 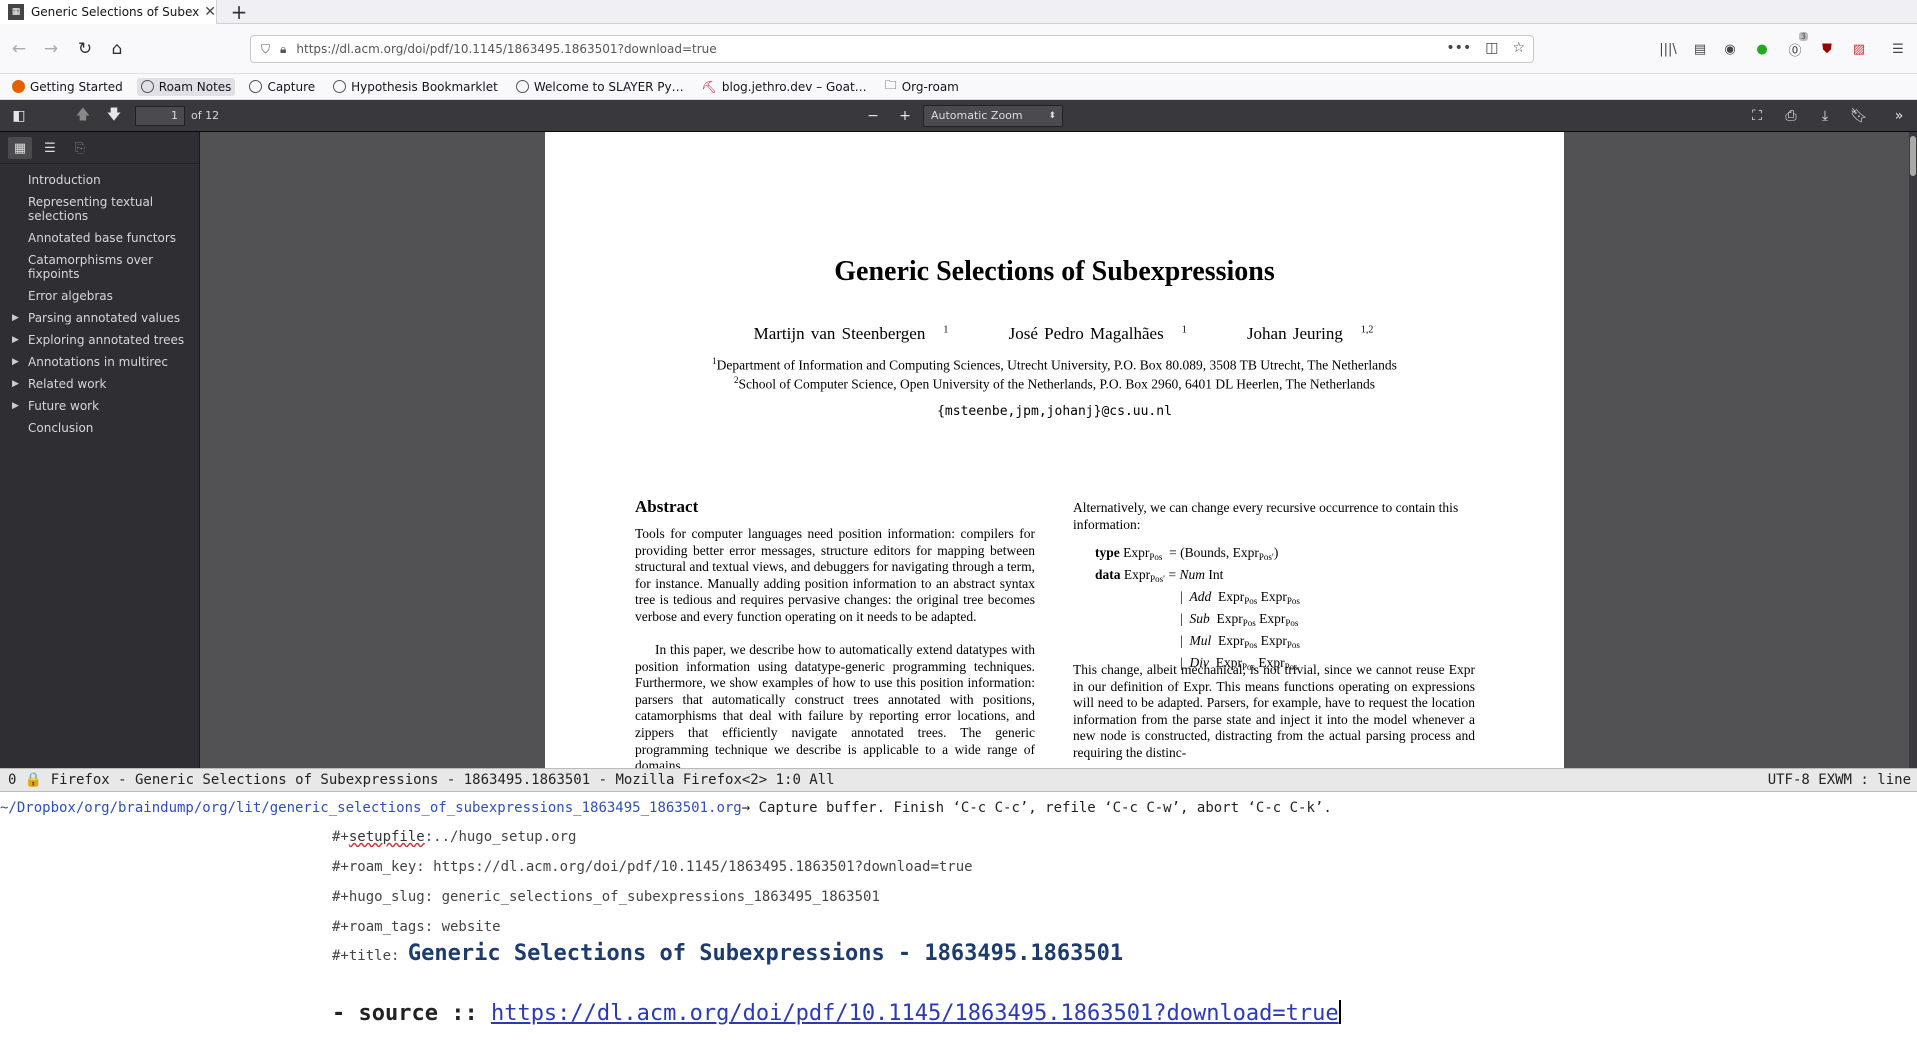 I want to click on outline-item: ▶ Exploring annotated trees, so click(x=99, y=340).